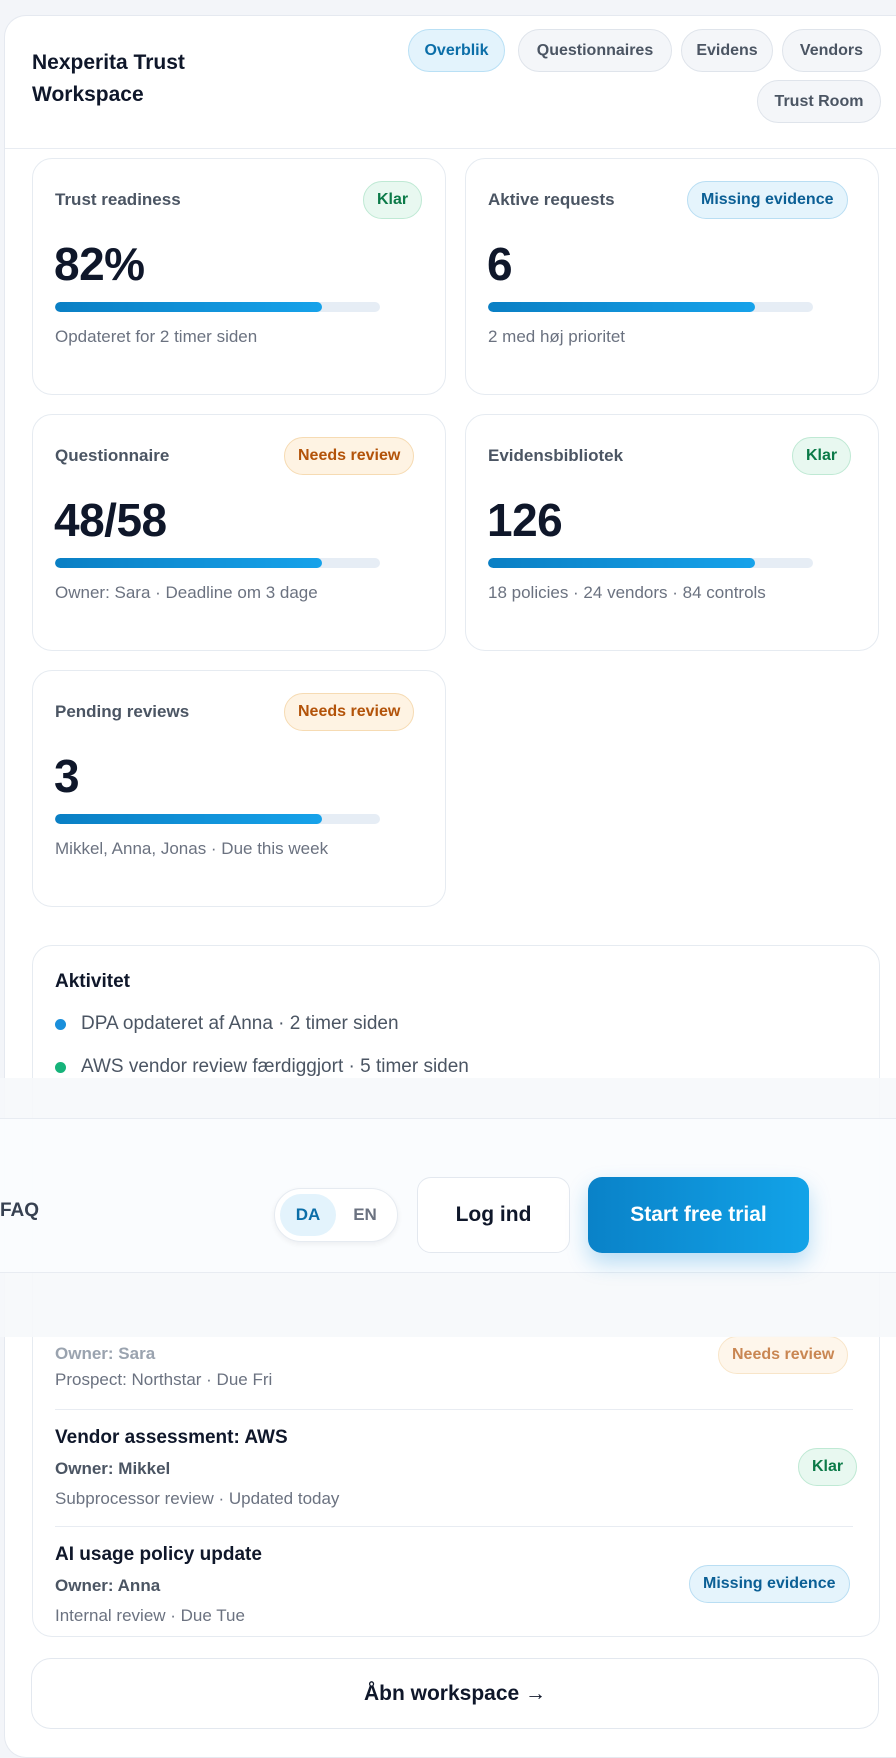 The height and width of the screenshot is (1758, 896). Describe the element at coordinates (110, 520) in the screenshot. I see `stat-value: 48/58` at that location.